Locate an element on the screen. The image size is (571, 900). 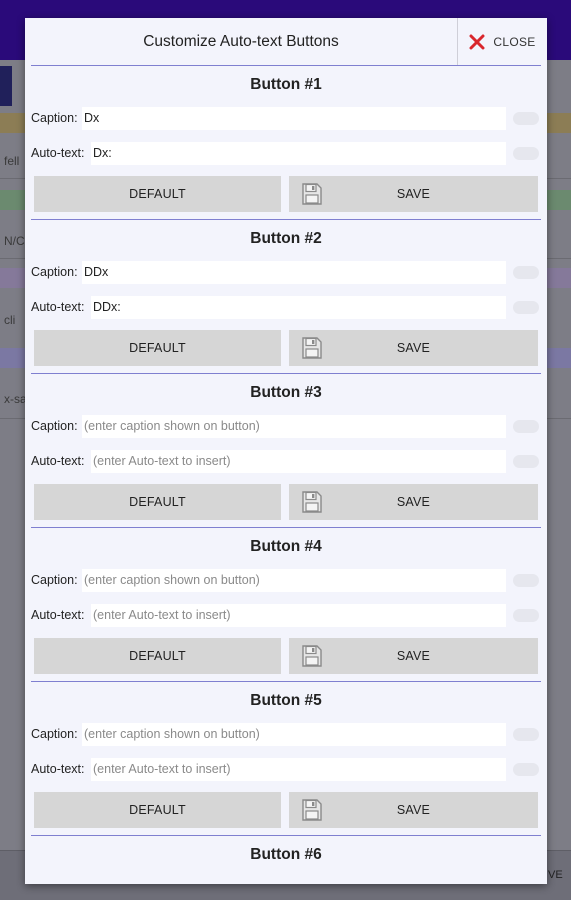
close-button: CLOSE is located at coordinates (502, 42).